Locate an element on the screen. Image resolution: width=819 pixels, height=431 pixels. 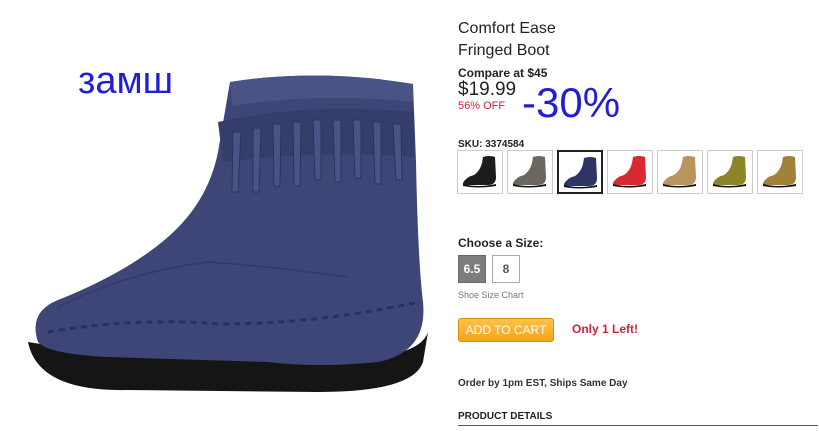
product-details-heading: PRODUCT DETAILS is located at coordinates (505, 416).